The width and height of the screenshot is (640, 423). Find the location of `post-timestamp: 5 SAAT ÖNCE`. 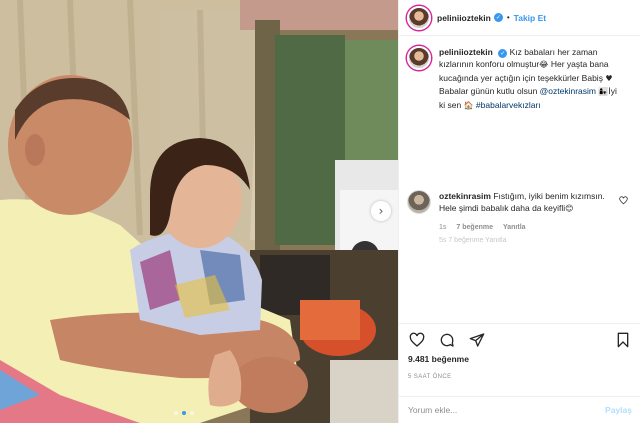

post-timestamp: 5 SAAT ÖNCE is located at coordinates (430, 377).